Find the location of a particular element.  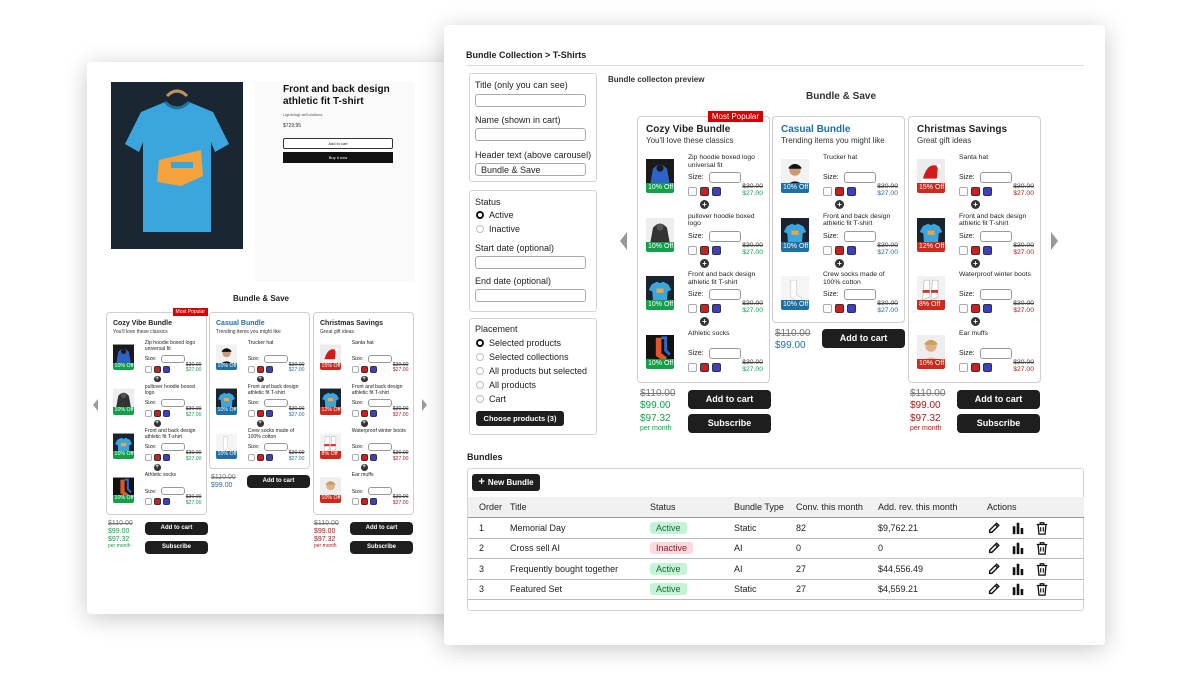

end-date-input is located at coordinates (530, 295).